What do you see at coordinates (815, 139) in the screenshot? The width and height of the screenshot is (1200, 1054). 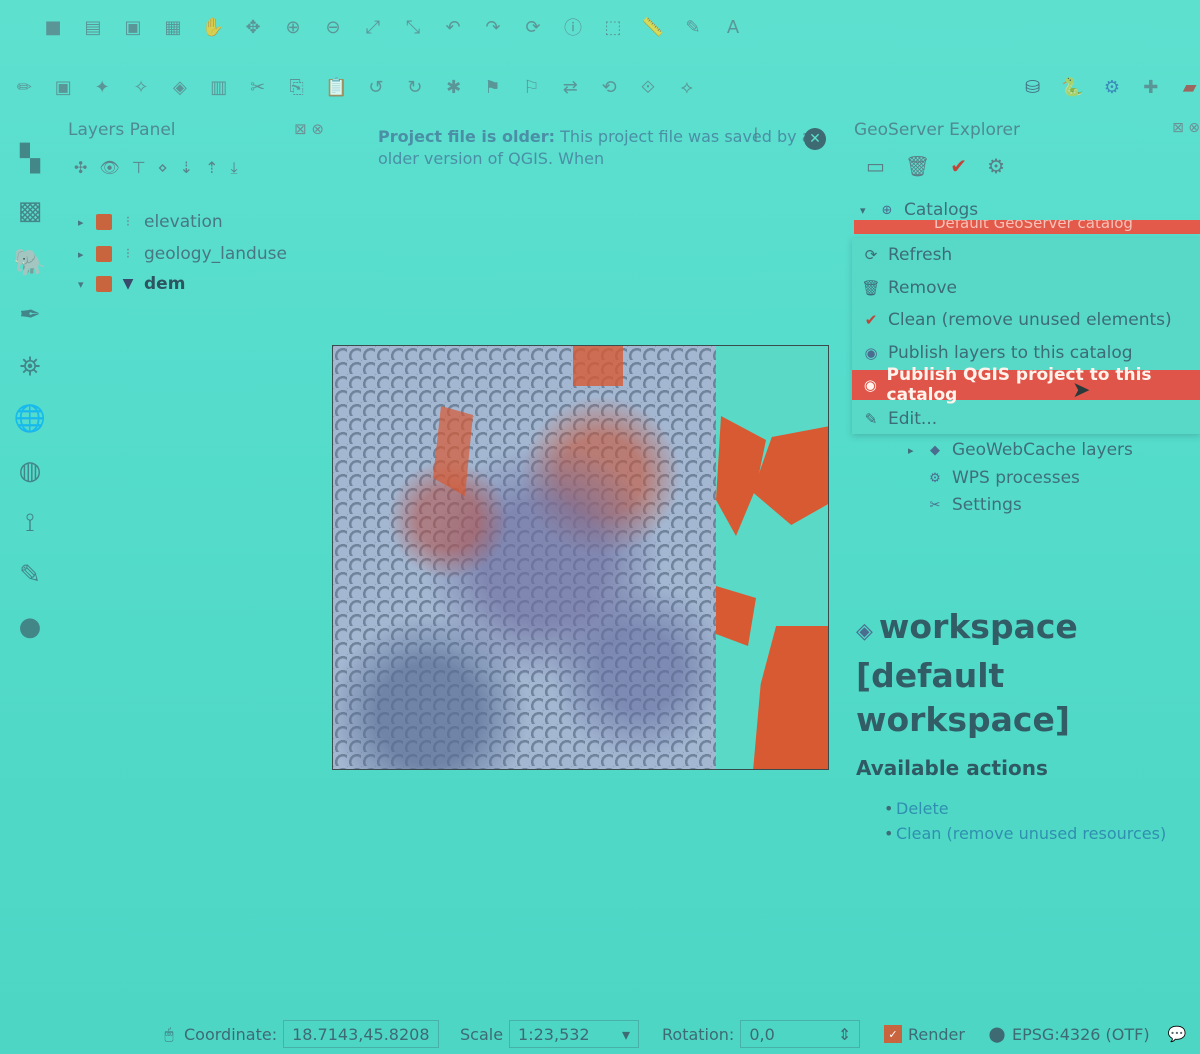 I see `message-close-icon: ✕` at bounding box center [815, 139].